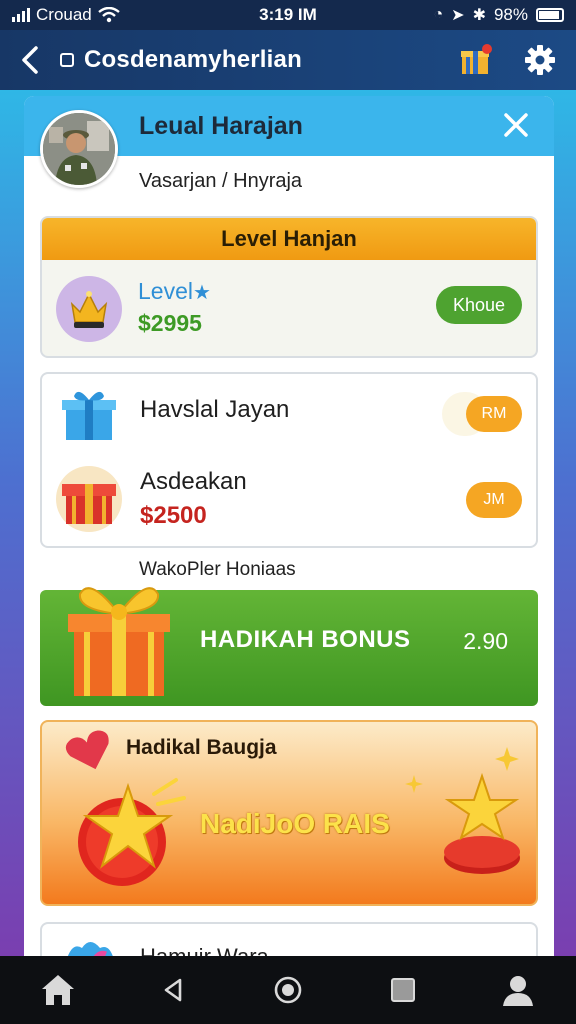 Image resolution: width=576 pixels, height=1024 pixels. I want to click on crown-badge, so click(89, 309).